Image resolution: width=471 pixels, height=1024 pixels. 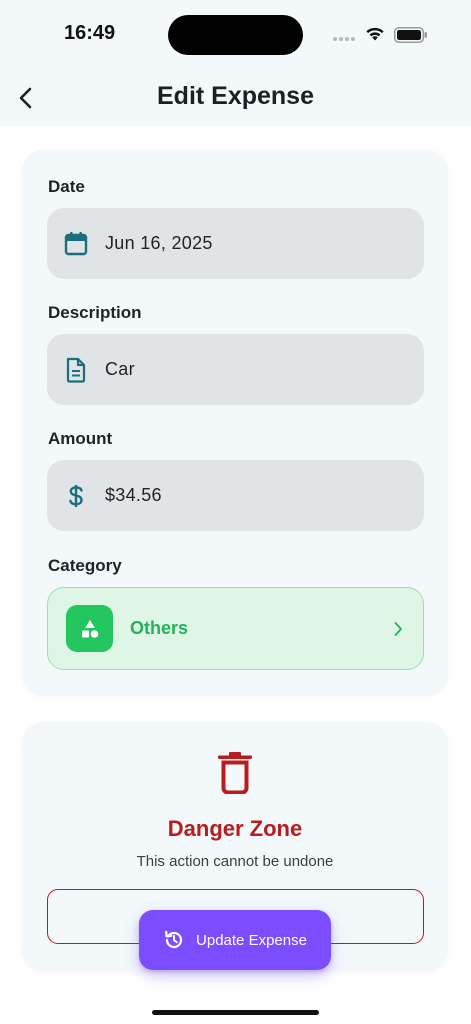 I want to click on battery-icon, so click(x=410, y=35).